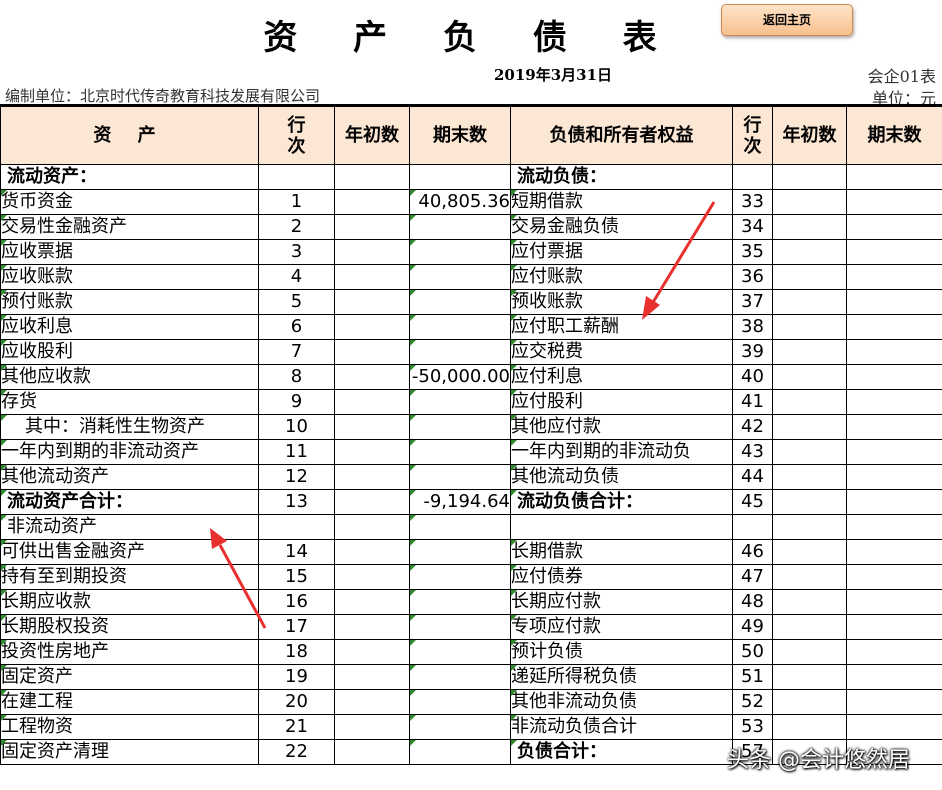 The image size is (942, 790). Describe the element at coordinates (621, 702) in the screenshot. I see `liability-name-cell: 其他非流动负债` at that location.